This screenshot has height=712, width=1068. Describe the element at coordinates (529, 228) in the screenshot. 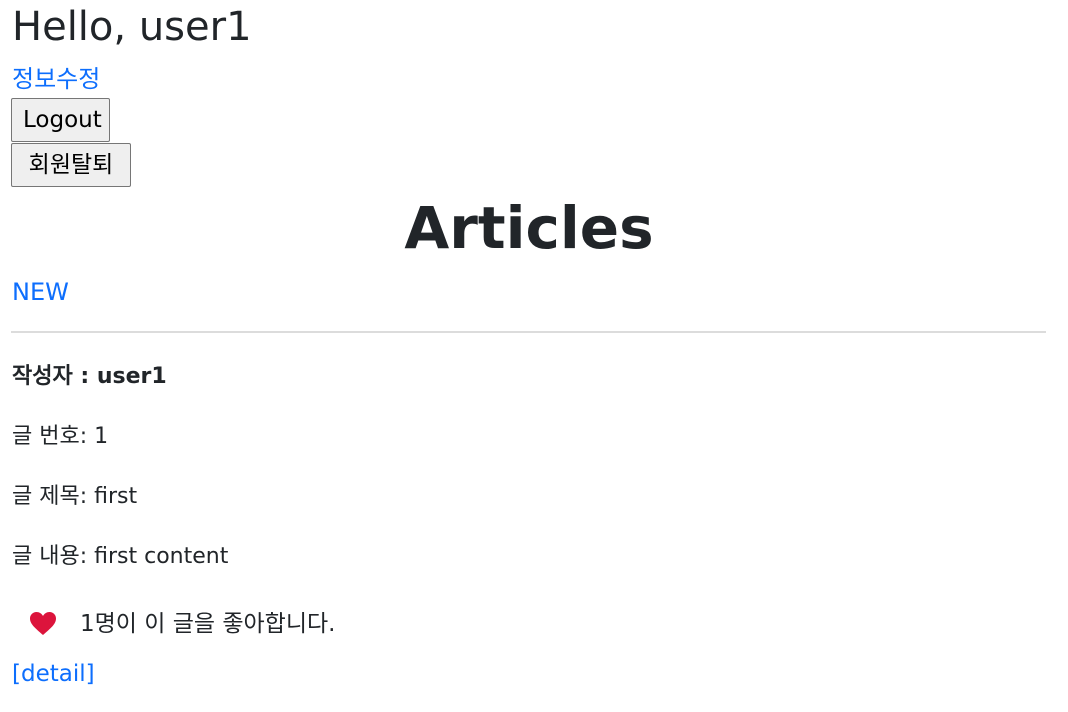

I see `page-title: Articles` at that location.